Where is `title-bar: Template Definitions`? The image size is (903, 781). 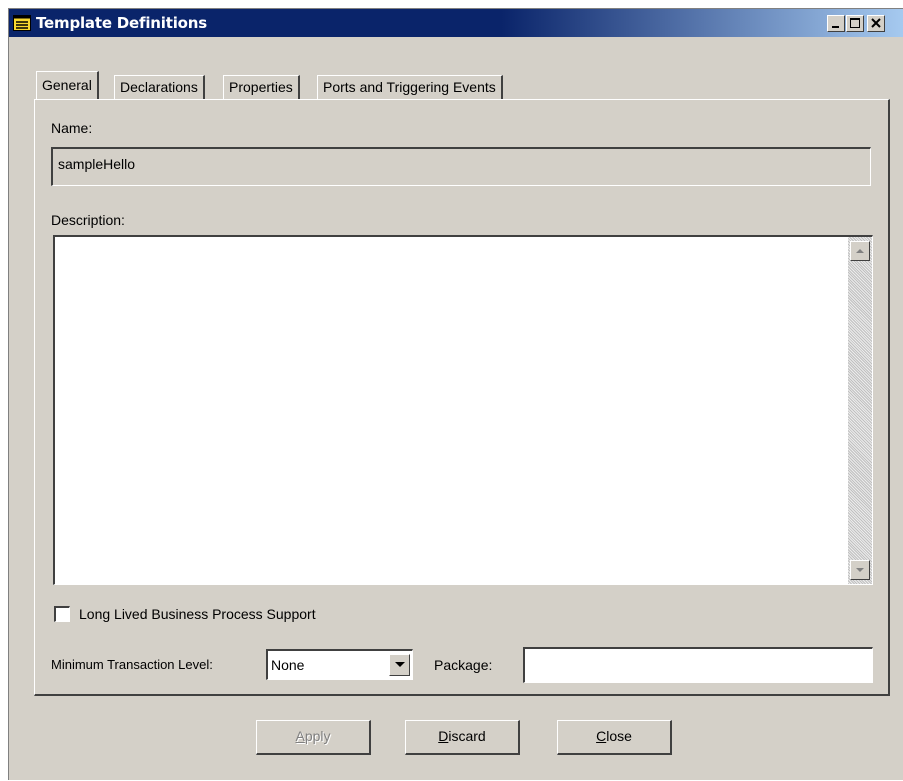 title-bar: Template Definitions is located at coordinates (456, 23).